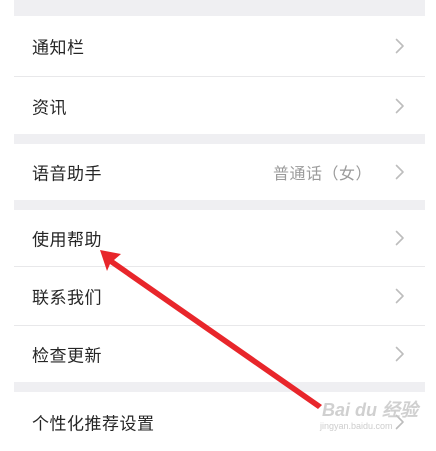 This screenshot has height=451, width=436. Describe the element at coordinates (219, 172) in the screenshot. I see `settings-item-voice-assistant: 语音助手 普通话（女）` at that location.